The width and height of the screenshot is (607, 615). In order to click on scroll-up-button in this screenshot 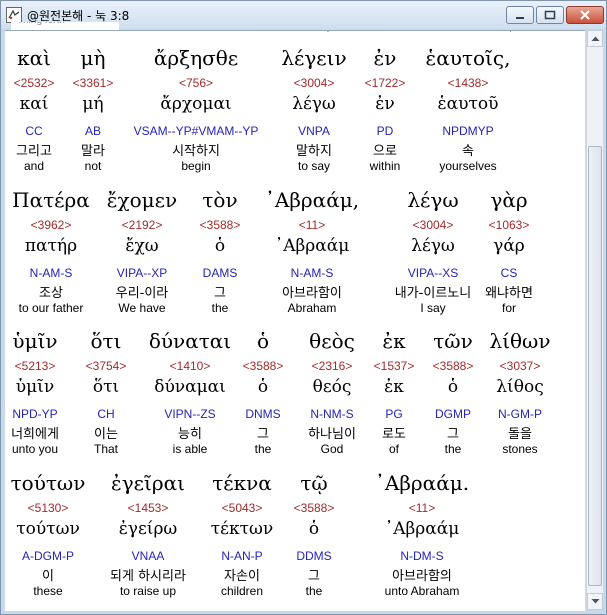, I will do `click(595, 38)`.